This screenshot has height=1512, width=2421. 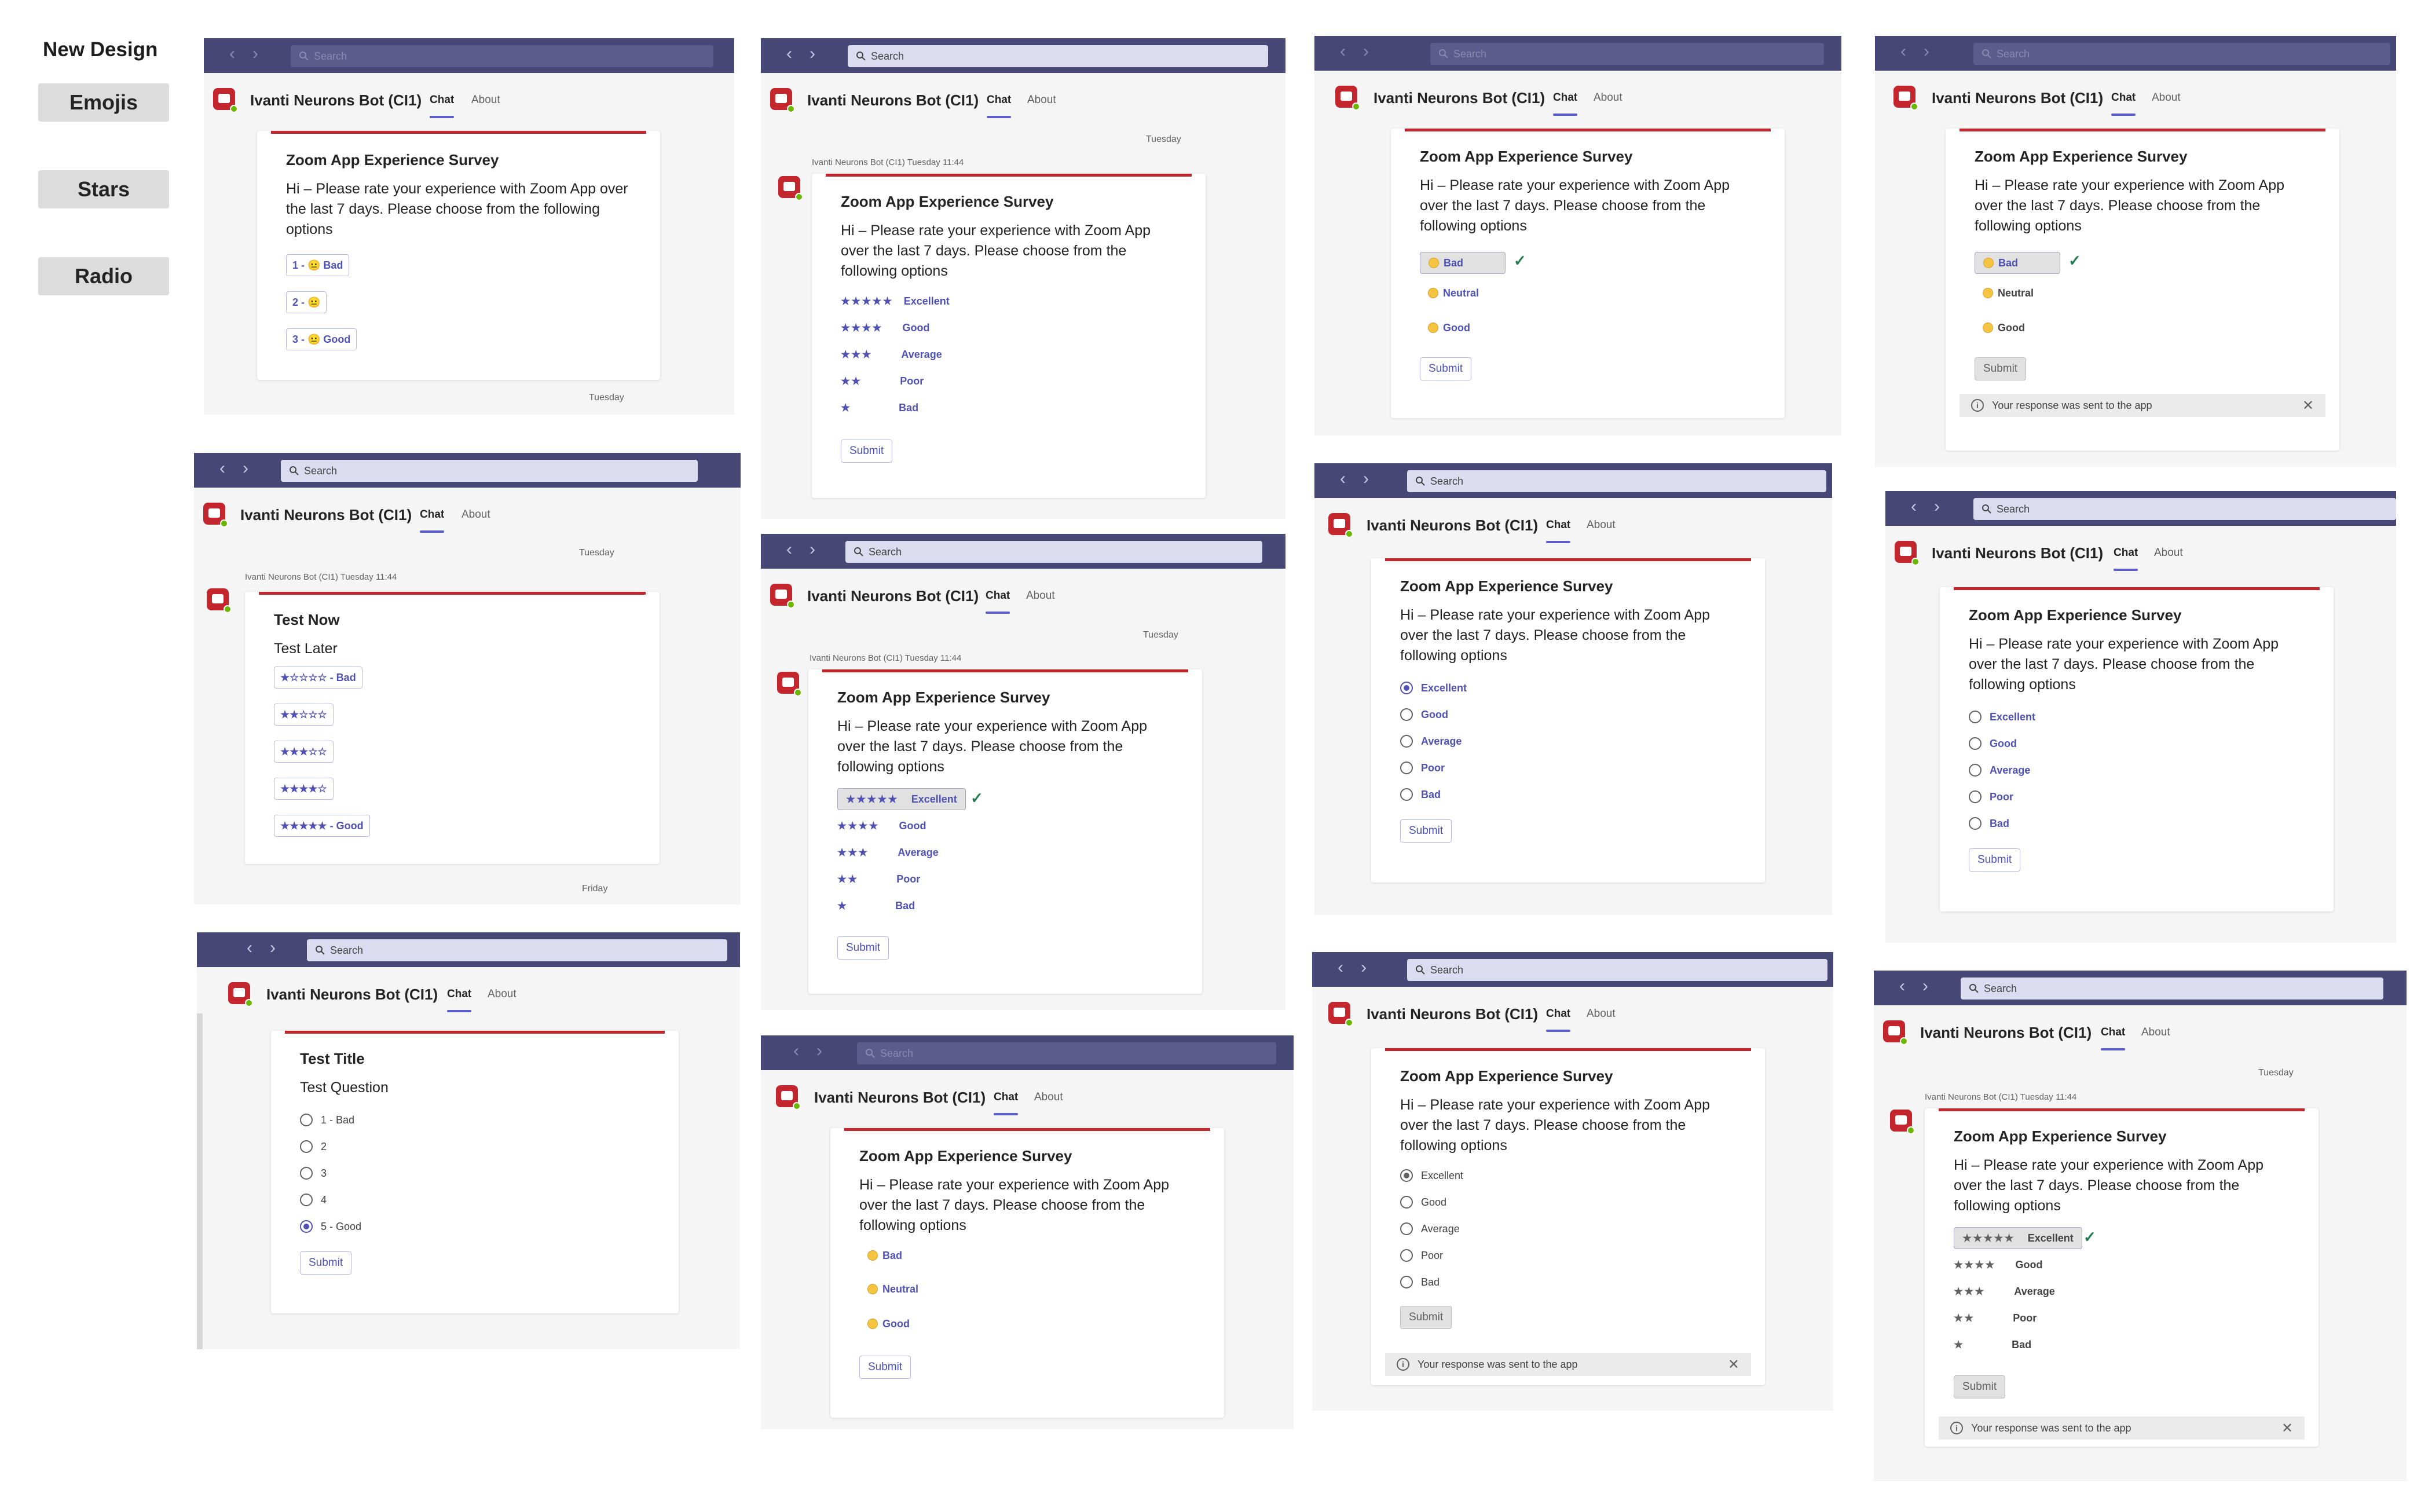 I want to click on radio-option-2: 2, so click(x=313, y=1147).